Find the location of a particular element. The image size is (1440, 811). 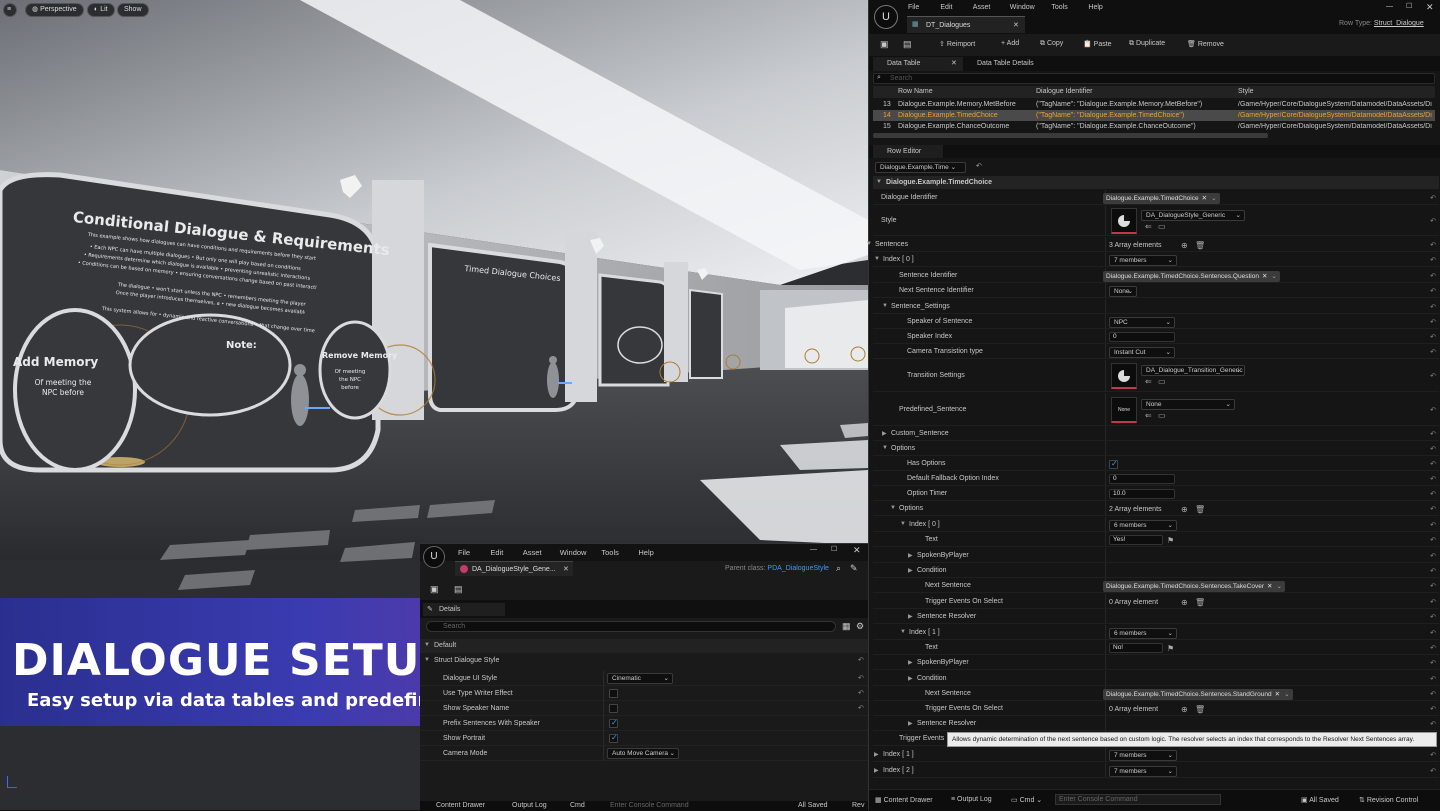

all-saved-button: ▣ All Saved is located at coordinates (1320, 800).